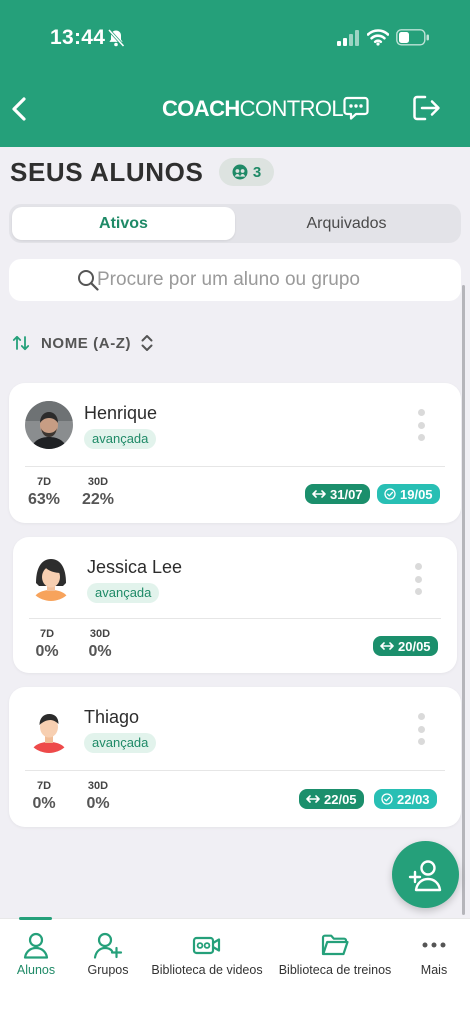 Image resolution: width=470 pixels, height=1024 pixels. What do you see at coordinates (291, 108) in the screenshot?
I see `brand-light: CONTROL` at bounding box center [291, 108].